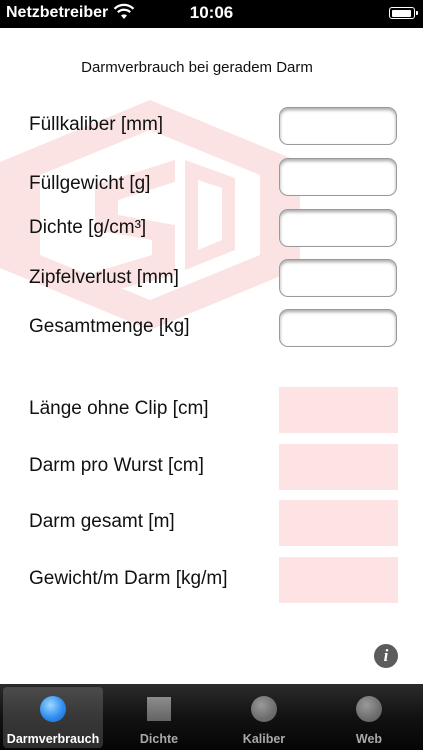 The image size is (423, 750). I want to click on laenge-ohne-clip-output, so click(338, 410).